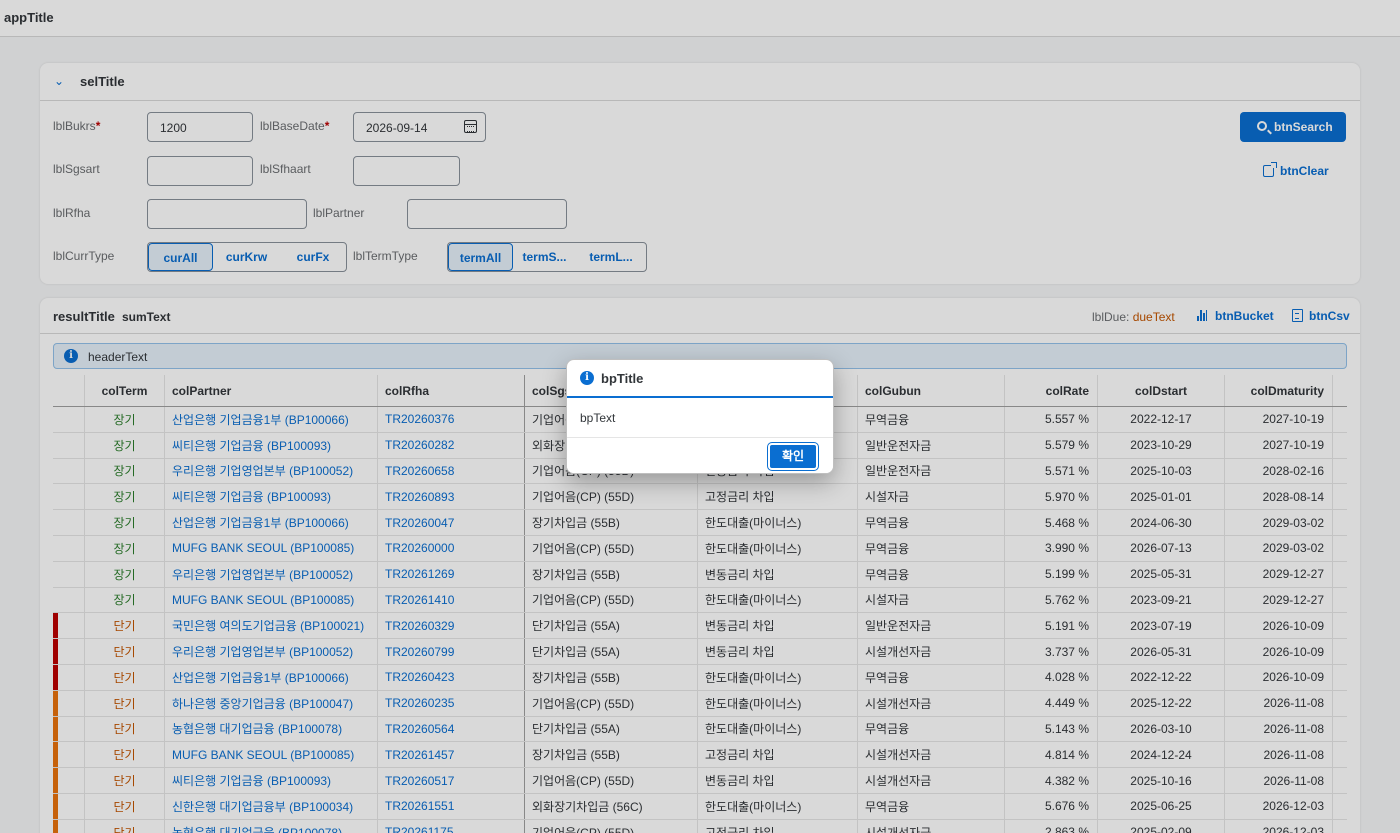  What do you see at coordinates (700, 379) in the screenshot?
I see `dialog-header: i bpTitle` at bounding box center [700, 379].